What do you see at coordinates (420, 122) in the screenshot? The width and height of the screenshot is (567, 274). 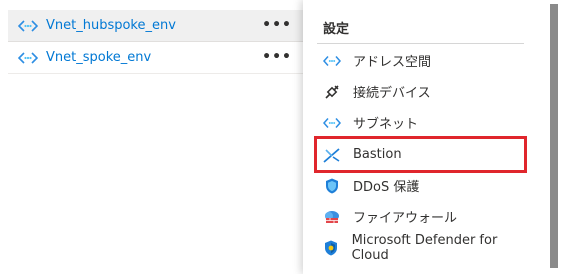 I see `menu-item-subnet: サブネット` at bounding box center [420, 122].